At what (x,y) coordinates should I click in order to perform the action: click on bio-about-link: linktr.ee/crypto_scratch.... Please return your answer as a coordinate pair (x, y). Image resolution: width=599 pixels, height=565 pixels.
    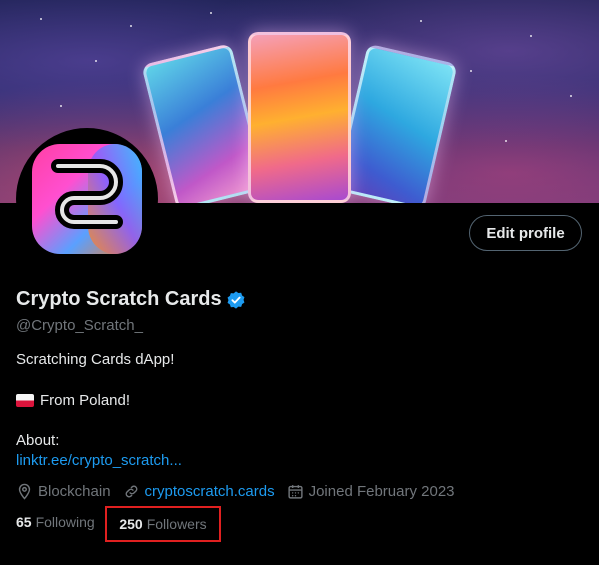
    Looking at the image, I should click on (99, 460).